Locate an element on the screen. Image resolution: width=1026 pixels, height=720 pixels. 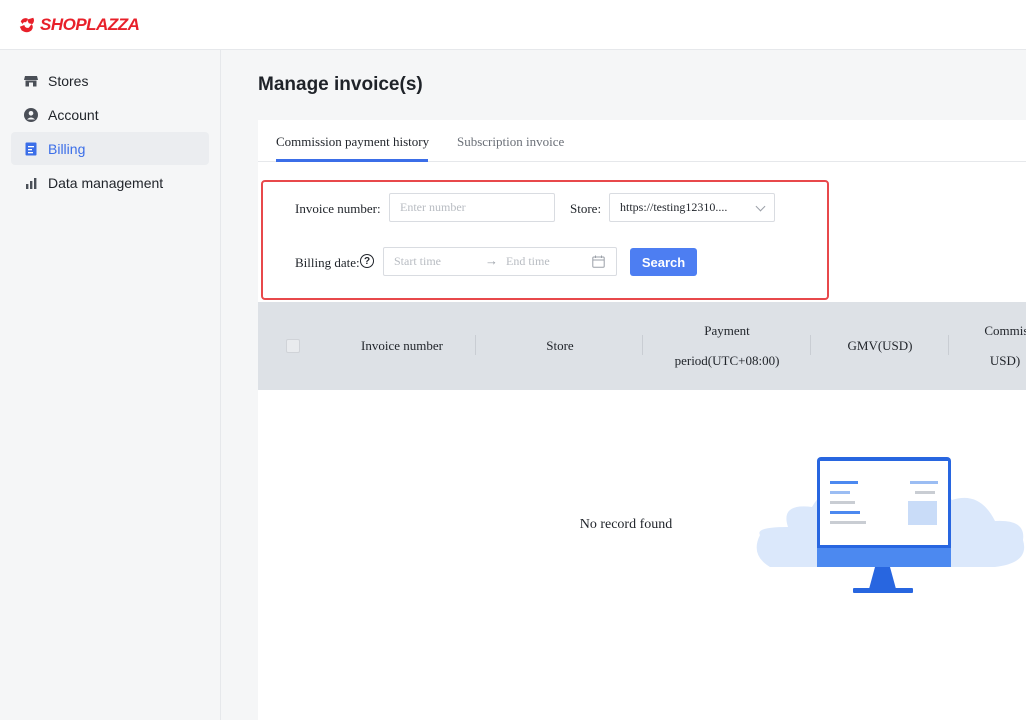
arrow-right-icon: → is located at coordinates (491, 260).